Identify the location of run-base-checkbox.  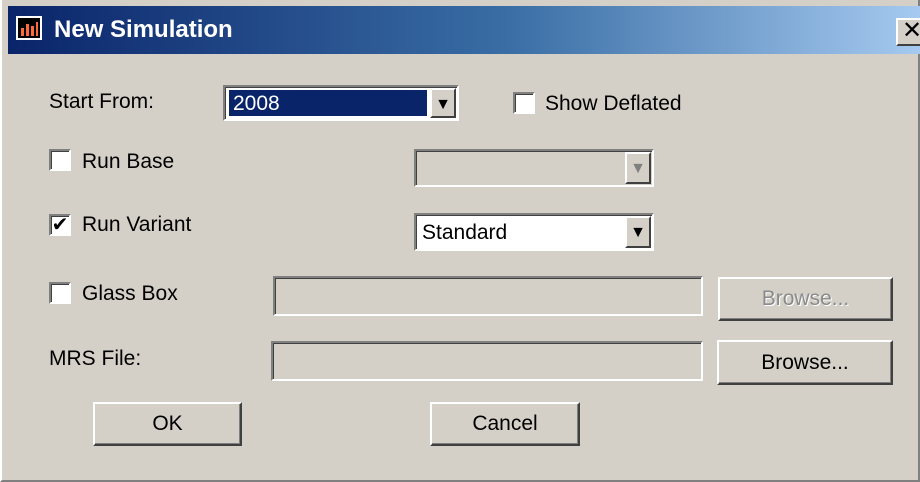
(60, 160).